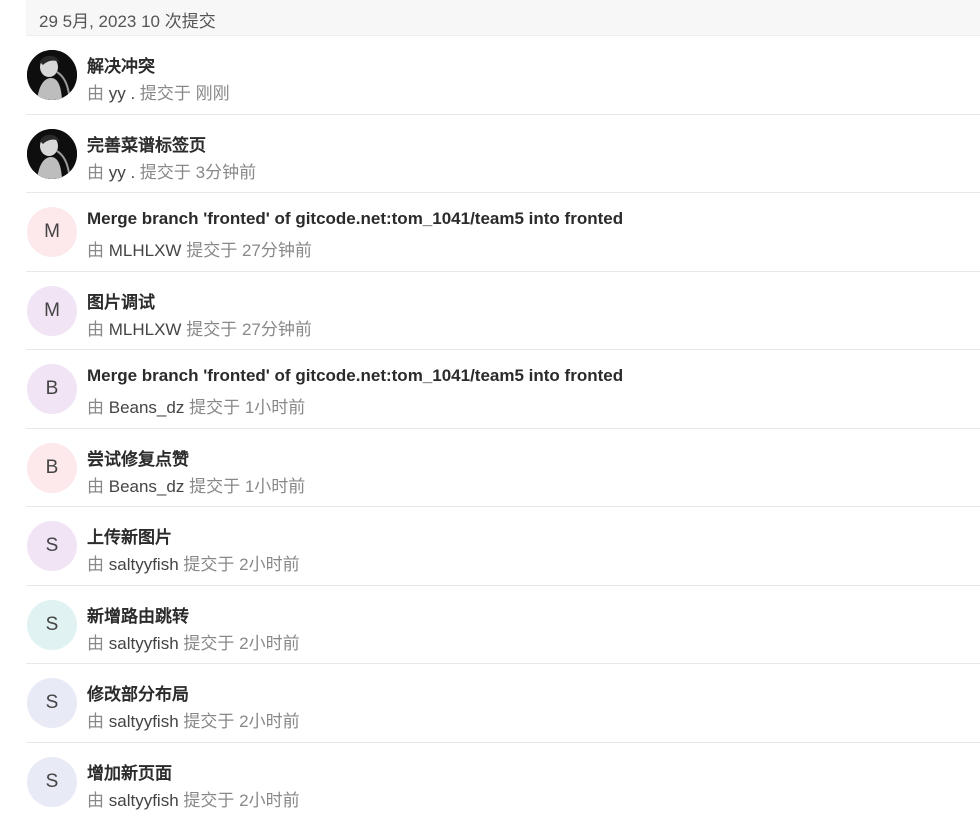 The width and height of the screenshot is (980, 821). What do you see at coordinates (129, 535) in the screenshot?
I see `commit-title: 上传新图片` at bounding box center [129, 535].